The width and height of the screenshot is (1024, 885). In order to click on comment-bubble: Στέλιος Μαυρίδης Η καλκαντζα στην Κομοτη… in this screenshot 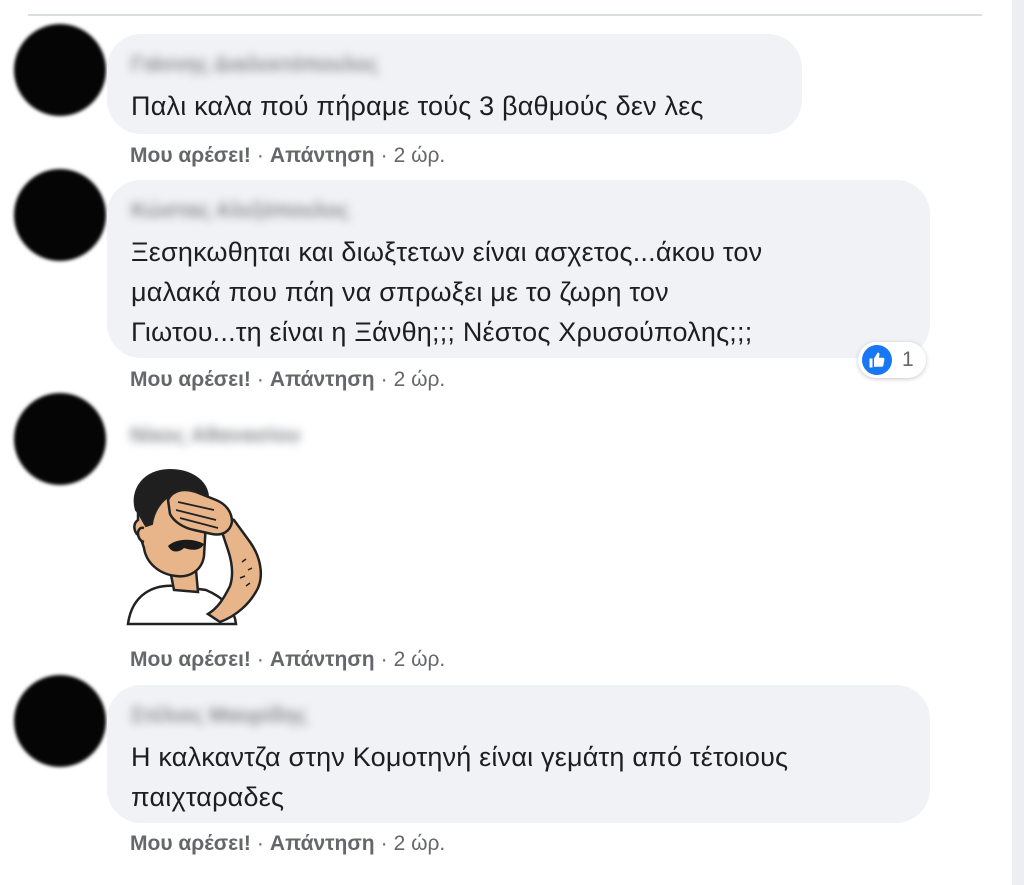, I will do `click(518, 754)`.